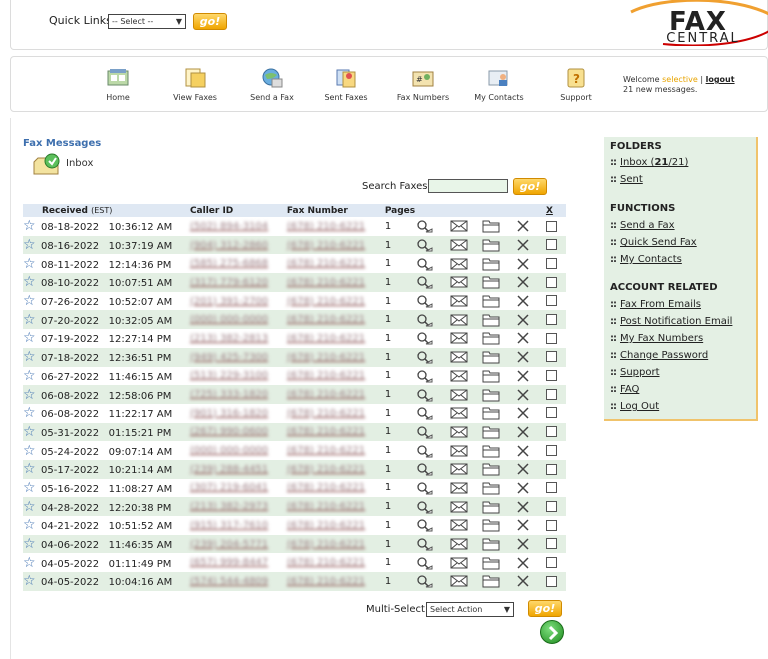 This screenshot has height=659, width=768. I want to click on multi-select-go-button: go!, so click(545, 608).